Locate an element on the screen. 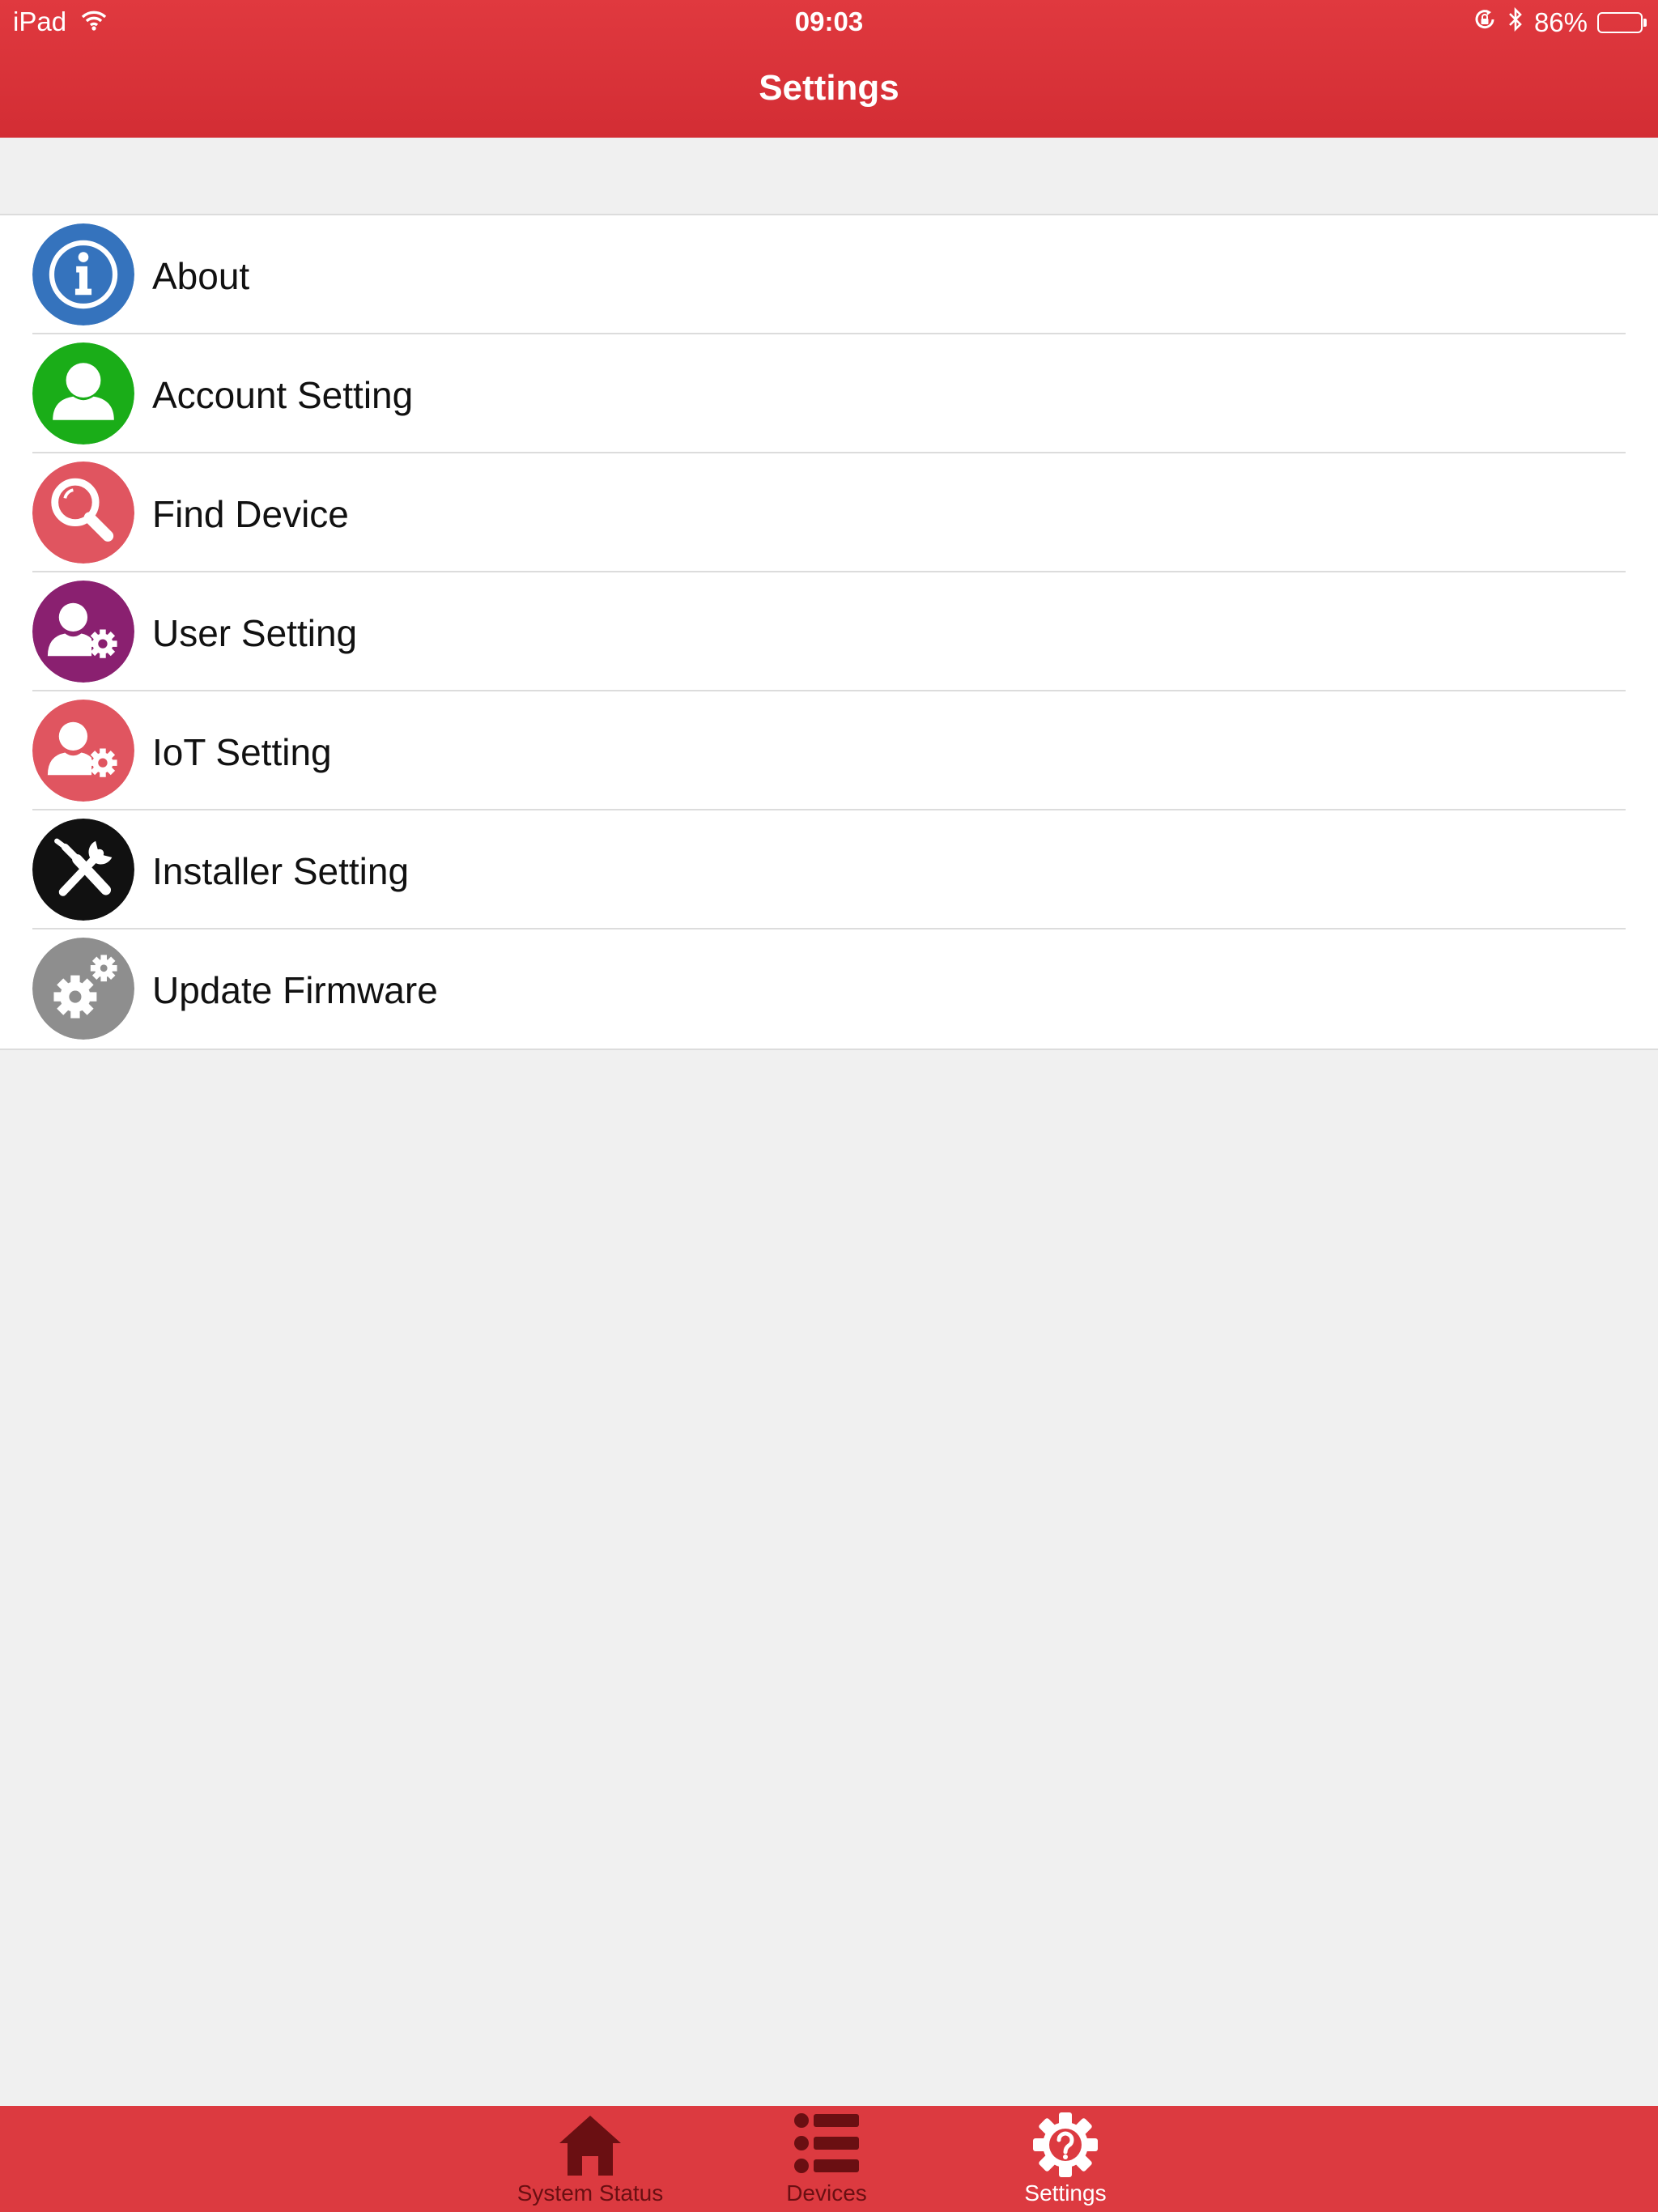 The image size is (1658, 2212). home-icon is located at coordinates (590, 2147).